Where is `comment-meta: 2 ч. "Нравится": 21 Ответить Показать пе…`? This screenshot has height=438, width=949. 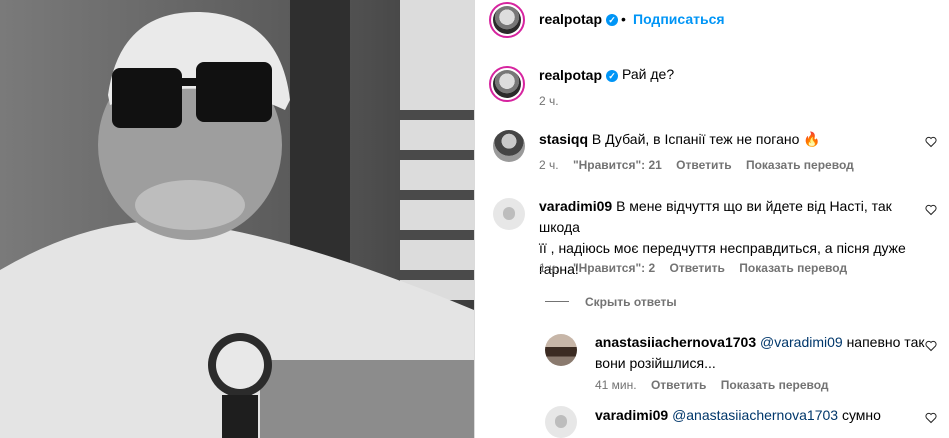 comment-meta: 2 ч. "Нравится": 21 Ответить Показать пе… is located at coordinates (702, 165).